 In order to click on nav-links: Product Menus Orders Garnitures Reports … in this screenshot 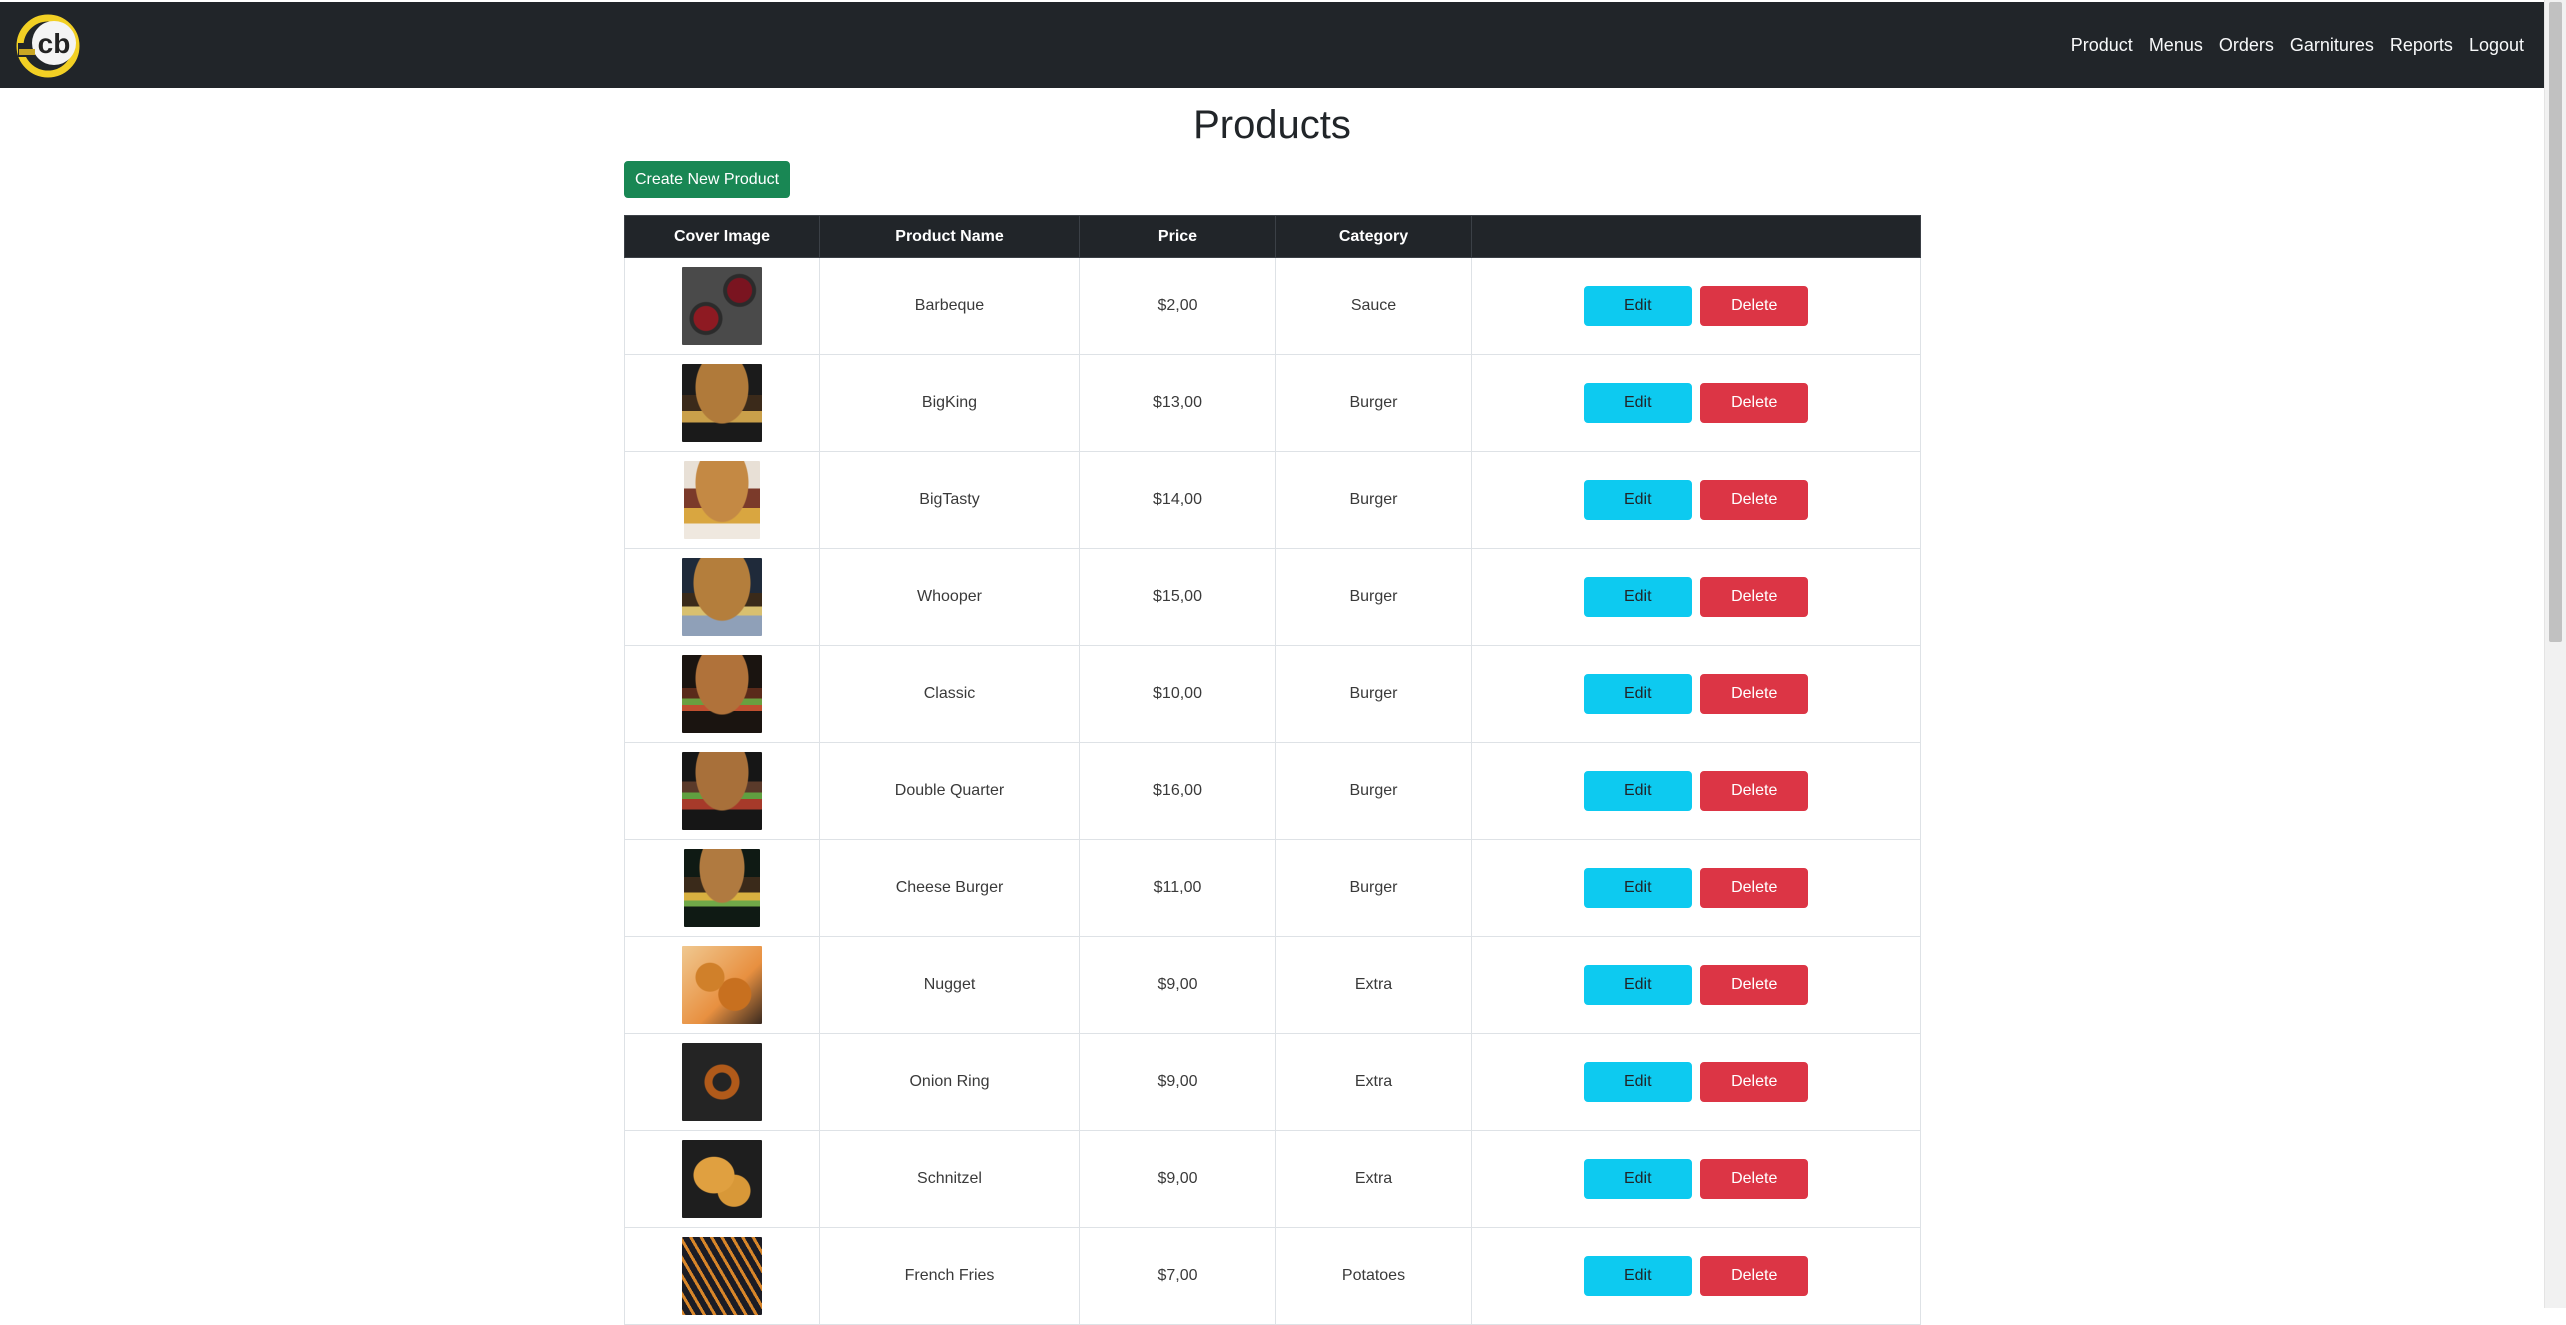, I will do `click(2289, 45)`.